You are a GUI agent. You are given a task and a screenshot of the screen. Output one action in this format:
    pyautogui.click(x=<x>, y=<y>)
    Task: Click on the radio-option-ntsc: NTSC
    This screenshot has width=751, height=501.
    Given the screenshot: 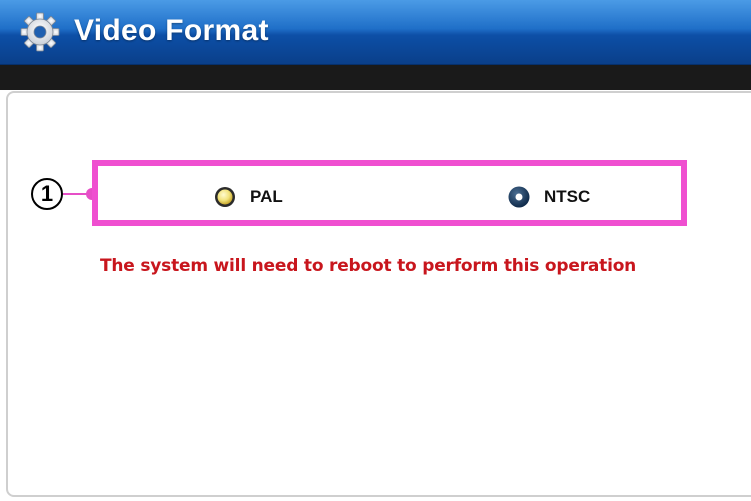 What is the action you would take?
    pyautogui.click(x=549, y=197)
    